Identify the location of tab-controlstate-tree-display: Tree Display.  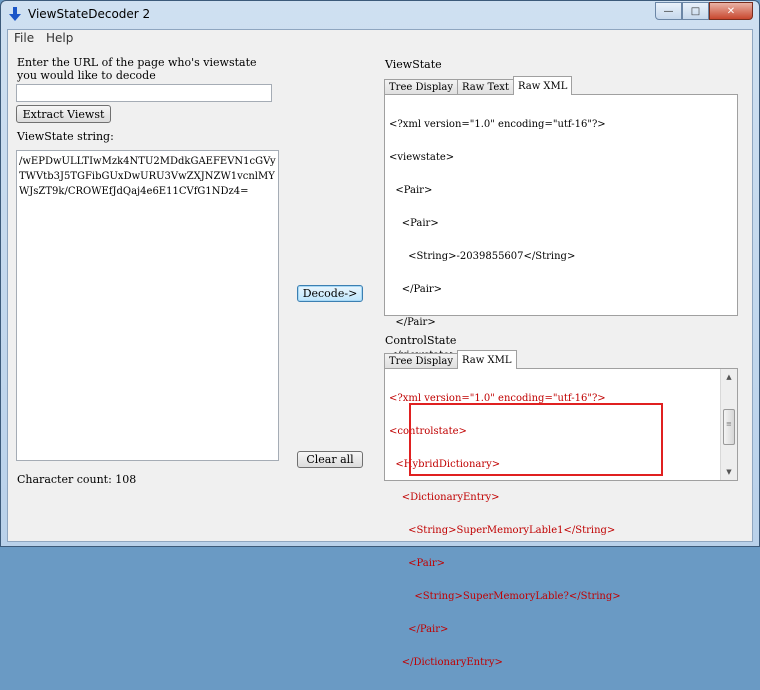
(421, 361).